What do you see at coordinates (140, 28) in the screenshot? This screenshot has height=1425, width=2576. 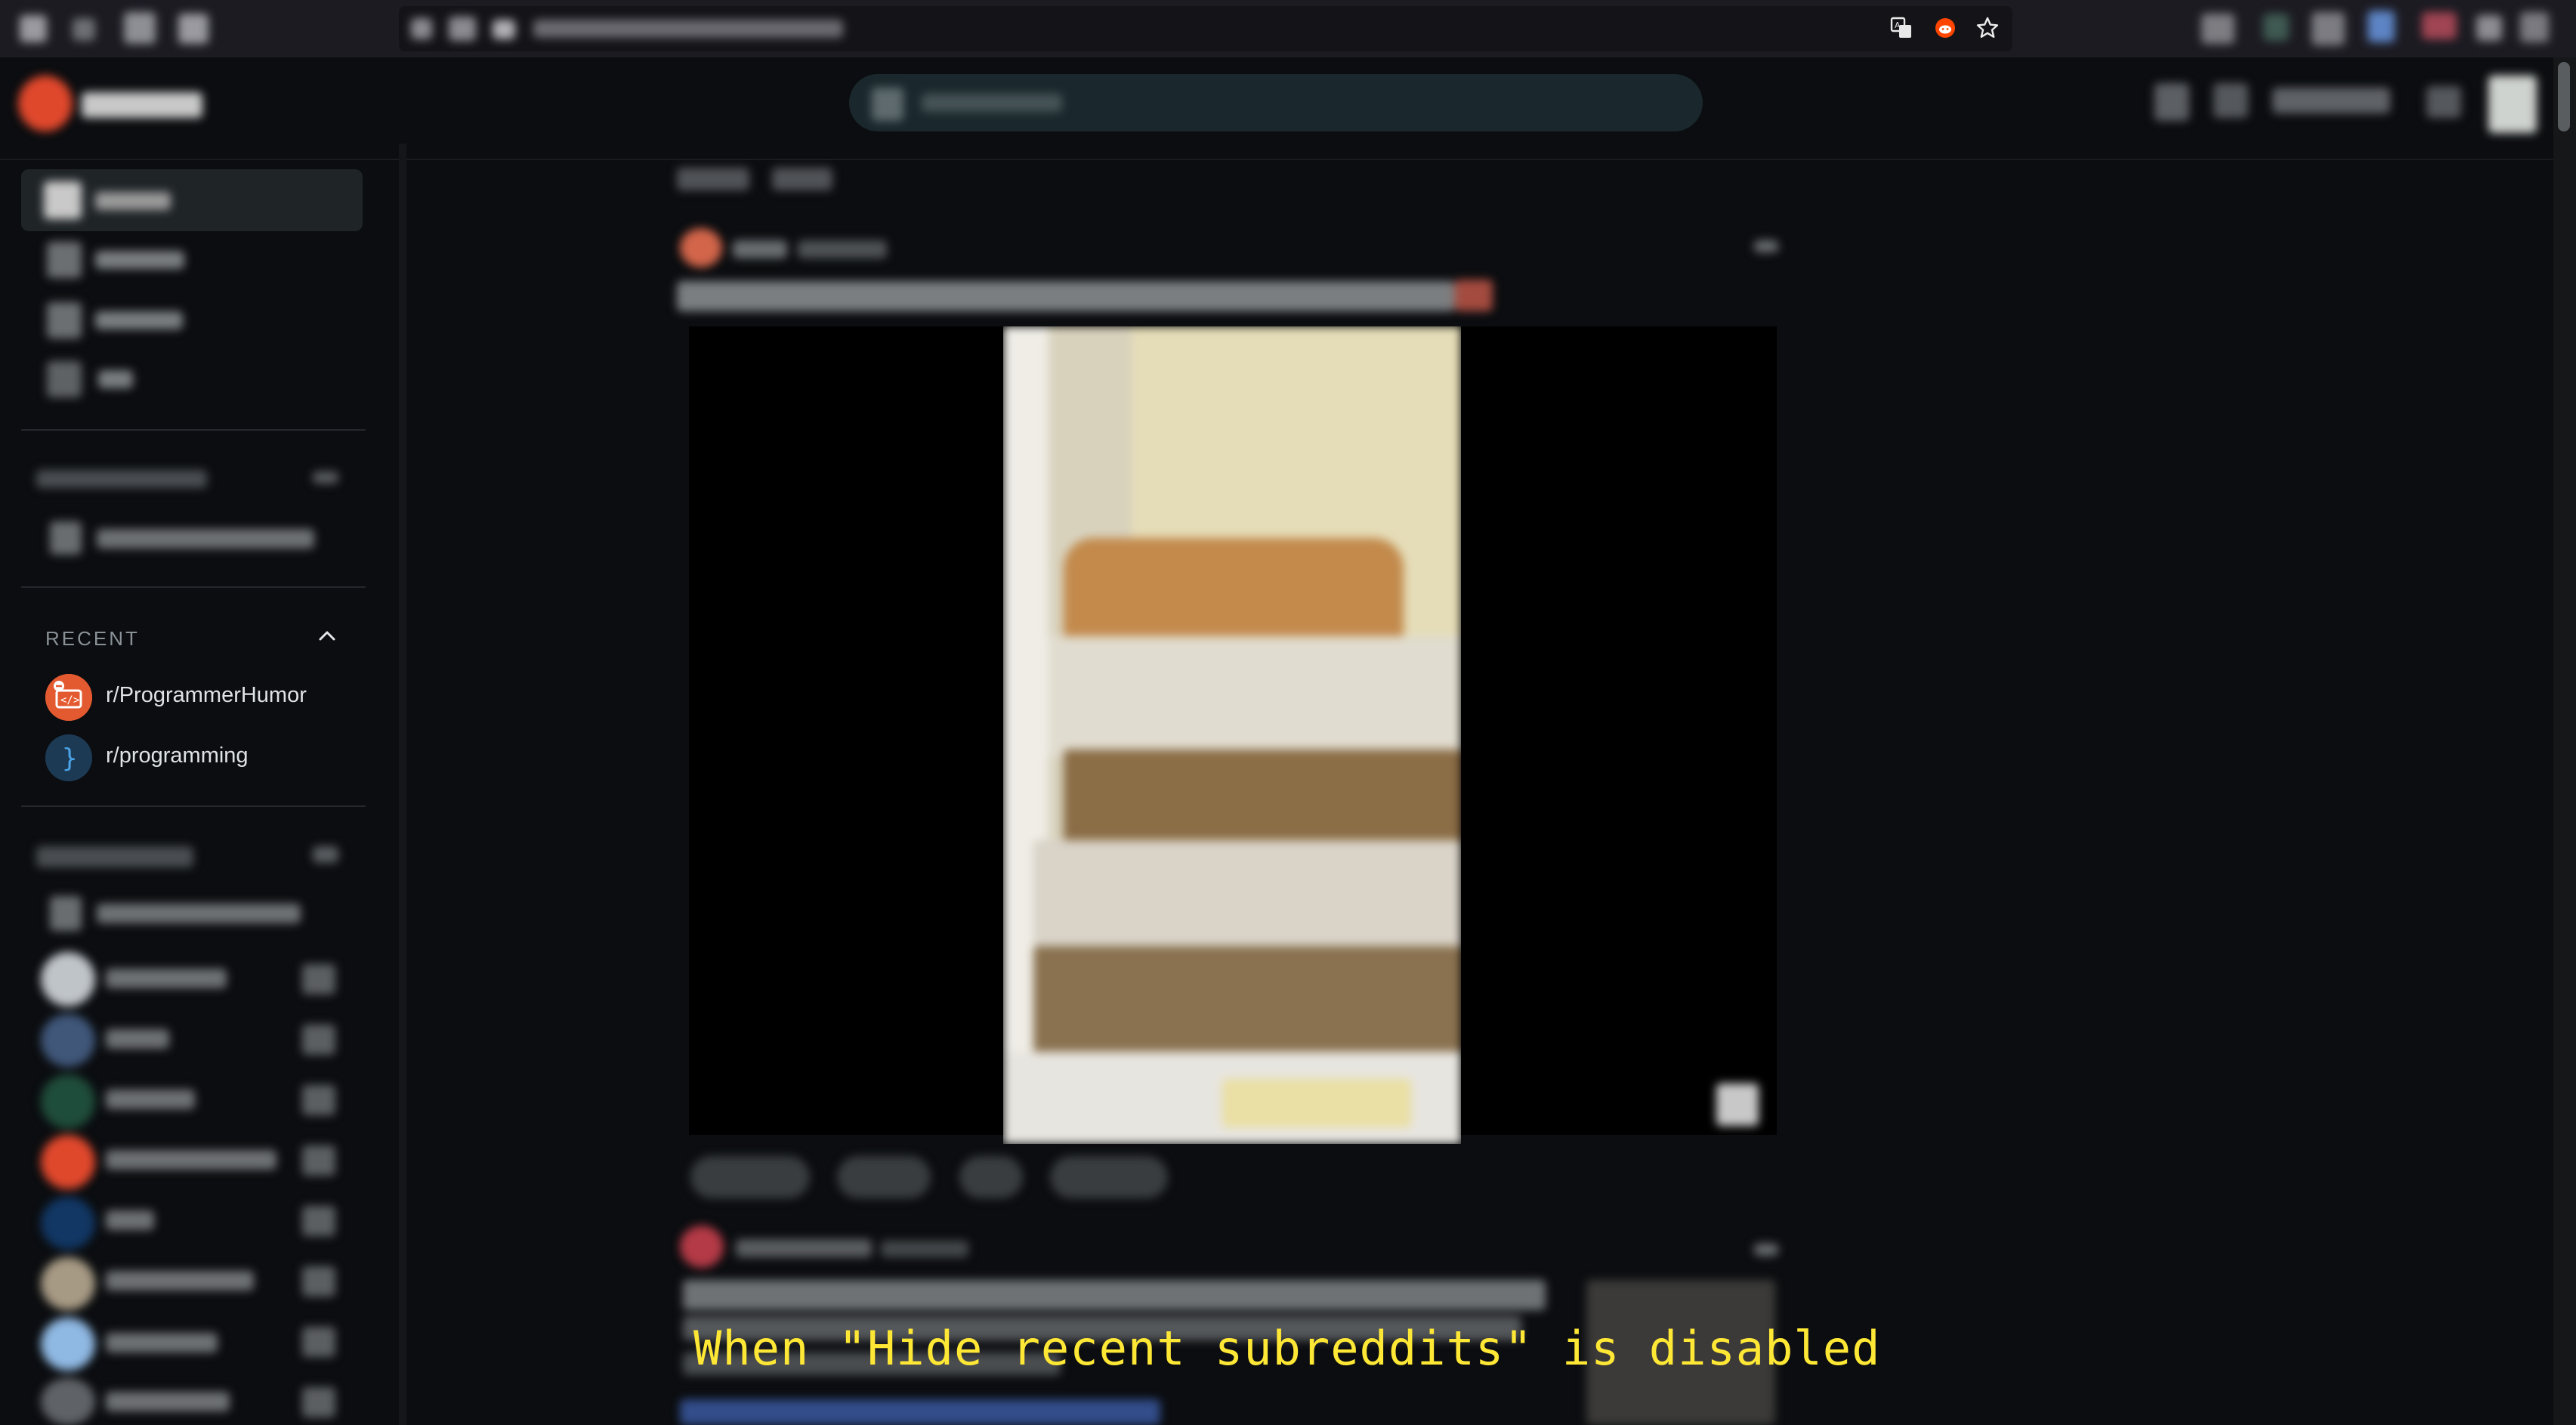 I see `reload-button` at bounding box center [140, 28].